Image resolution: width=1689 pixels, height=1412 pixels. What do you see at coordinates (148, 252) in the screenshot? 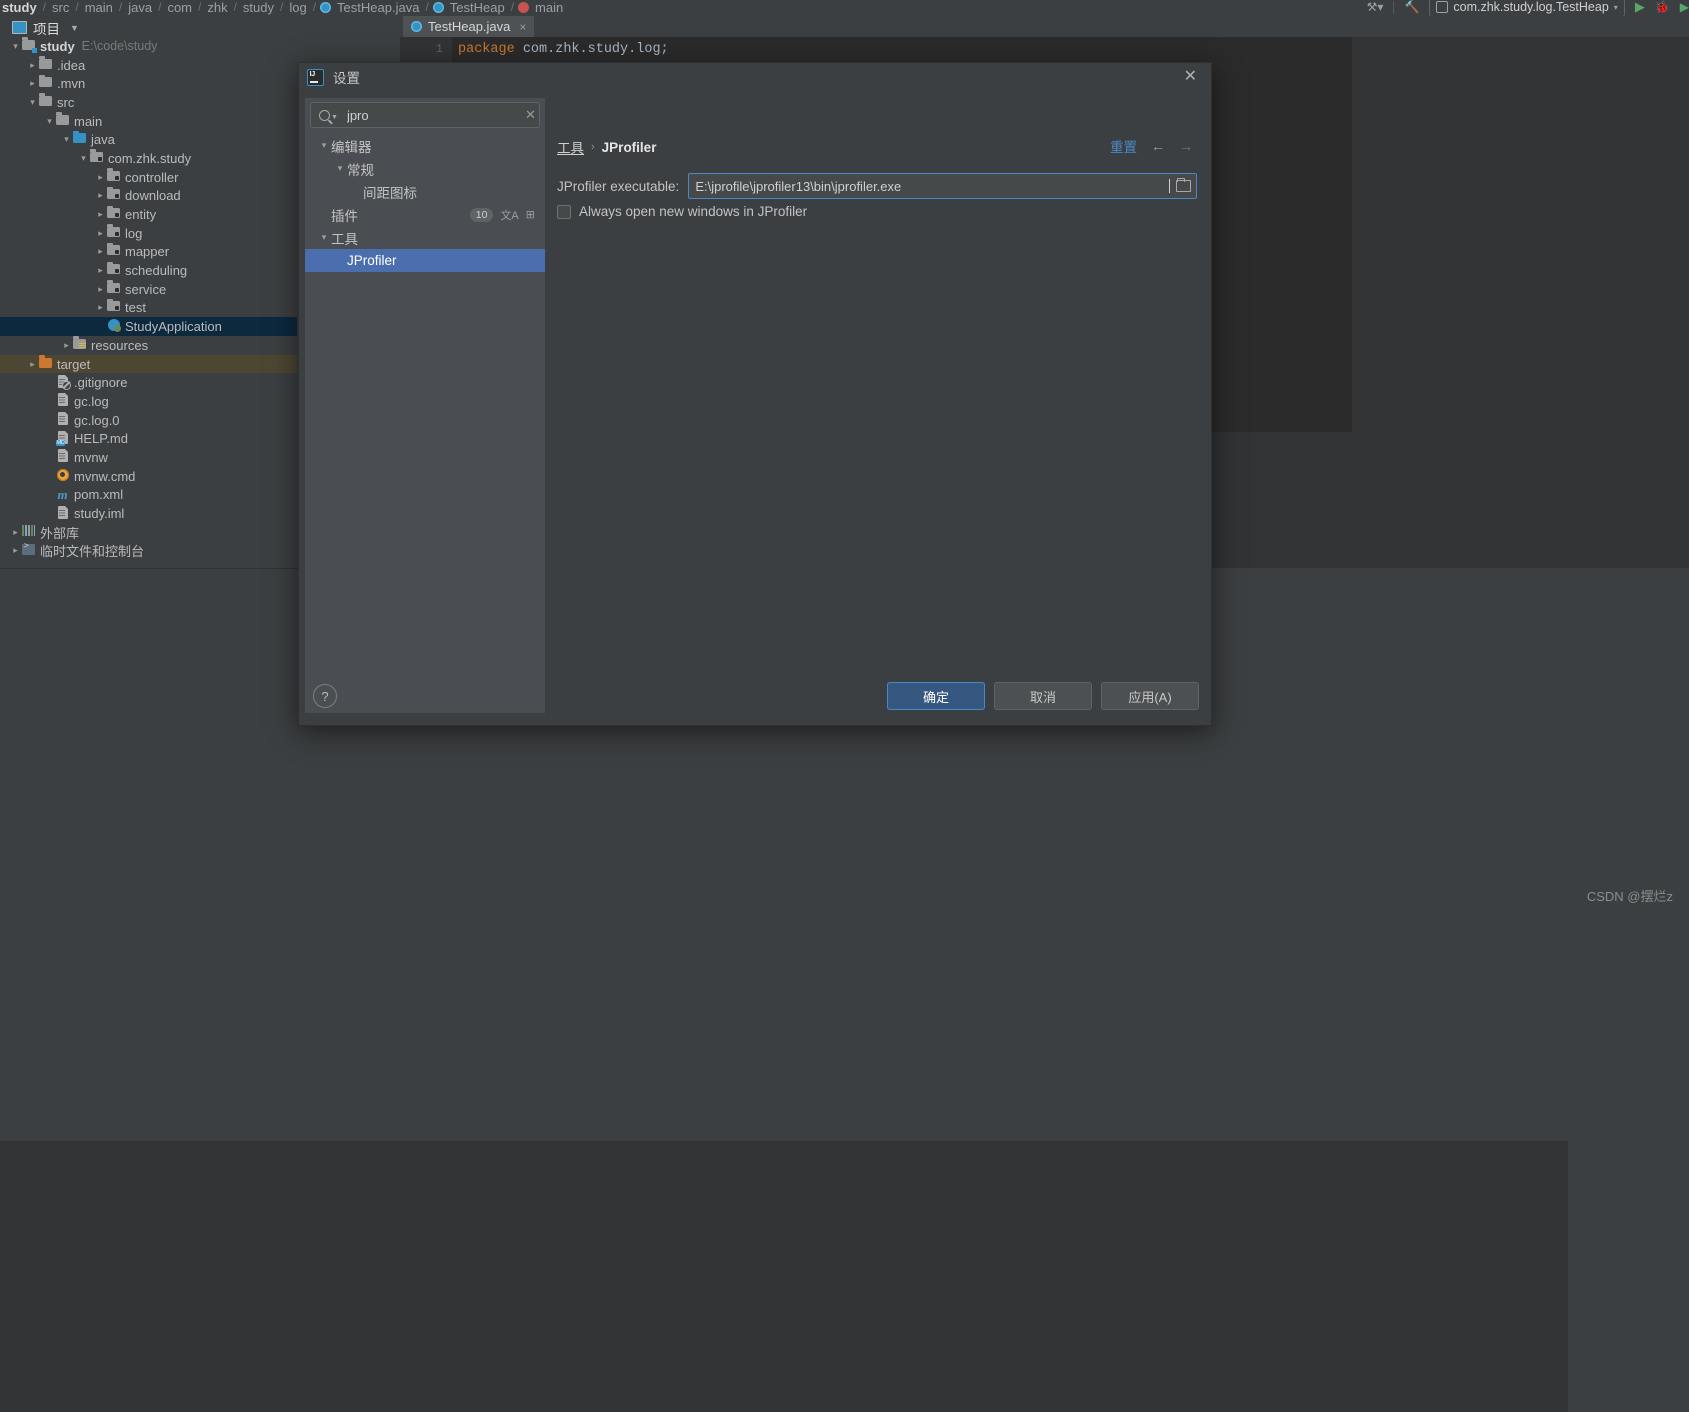
I see `tree-row-mapper: ▸ mapper` at bounding box center [148, 252].